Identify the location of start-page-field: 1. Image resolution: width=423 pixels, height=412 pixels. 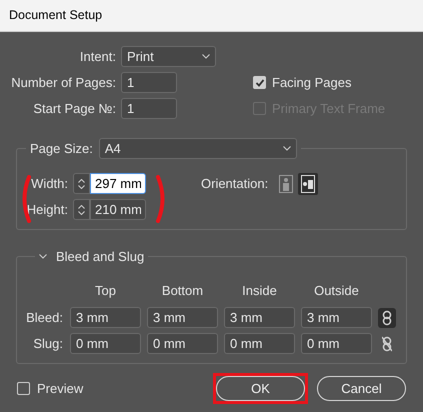
(149, 108).